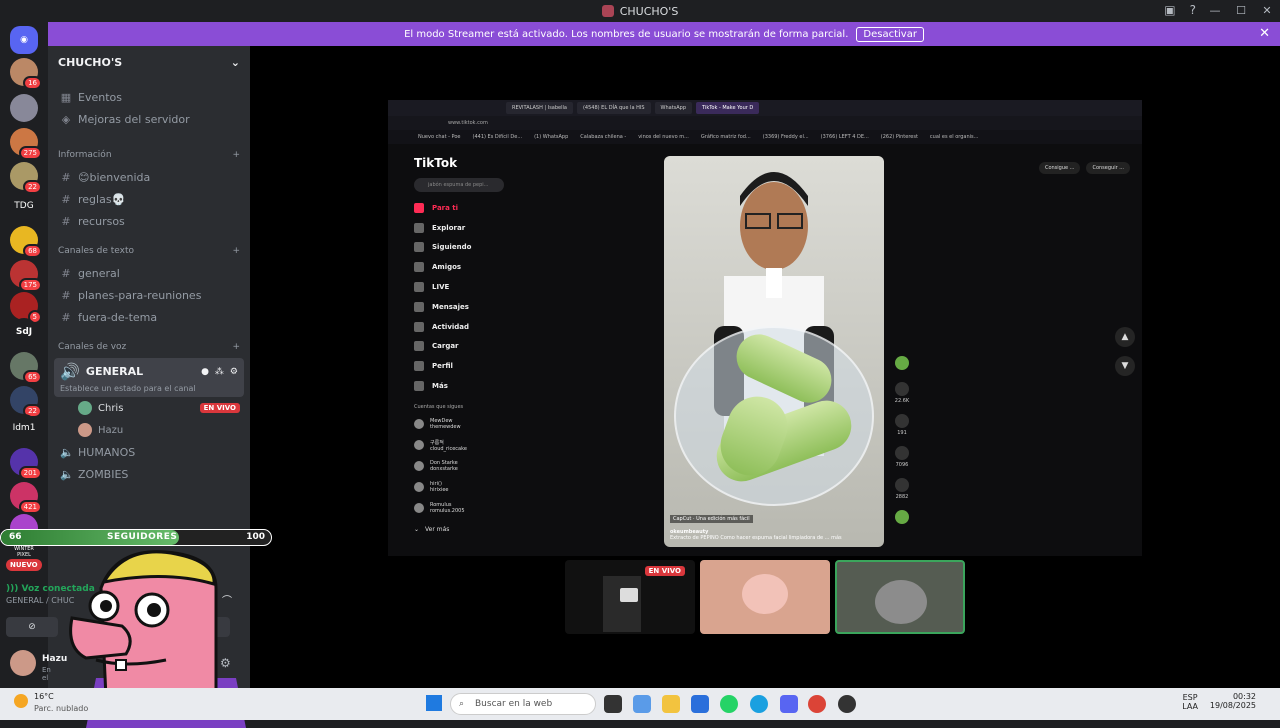 Image resolution: width=1280 pixels, height=728 pixels. I want to click on server-icon-2: 275, so click(26, 144).